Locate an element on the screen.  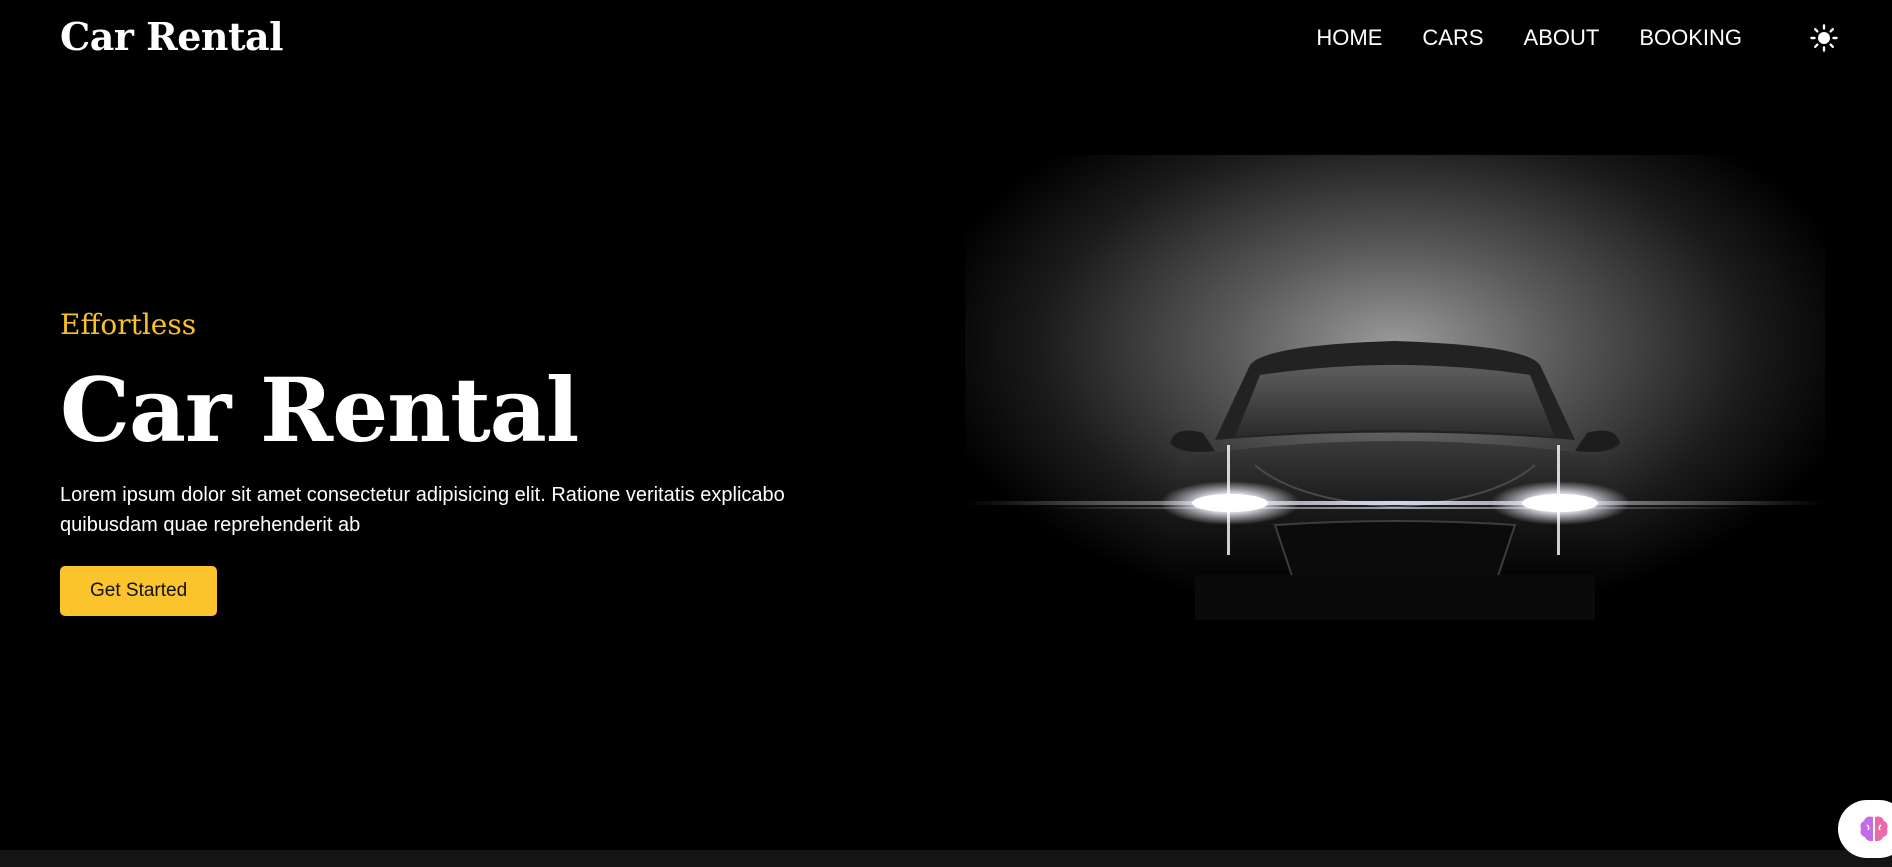
sun-icon is located at coordinates (1824, 38).